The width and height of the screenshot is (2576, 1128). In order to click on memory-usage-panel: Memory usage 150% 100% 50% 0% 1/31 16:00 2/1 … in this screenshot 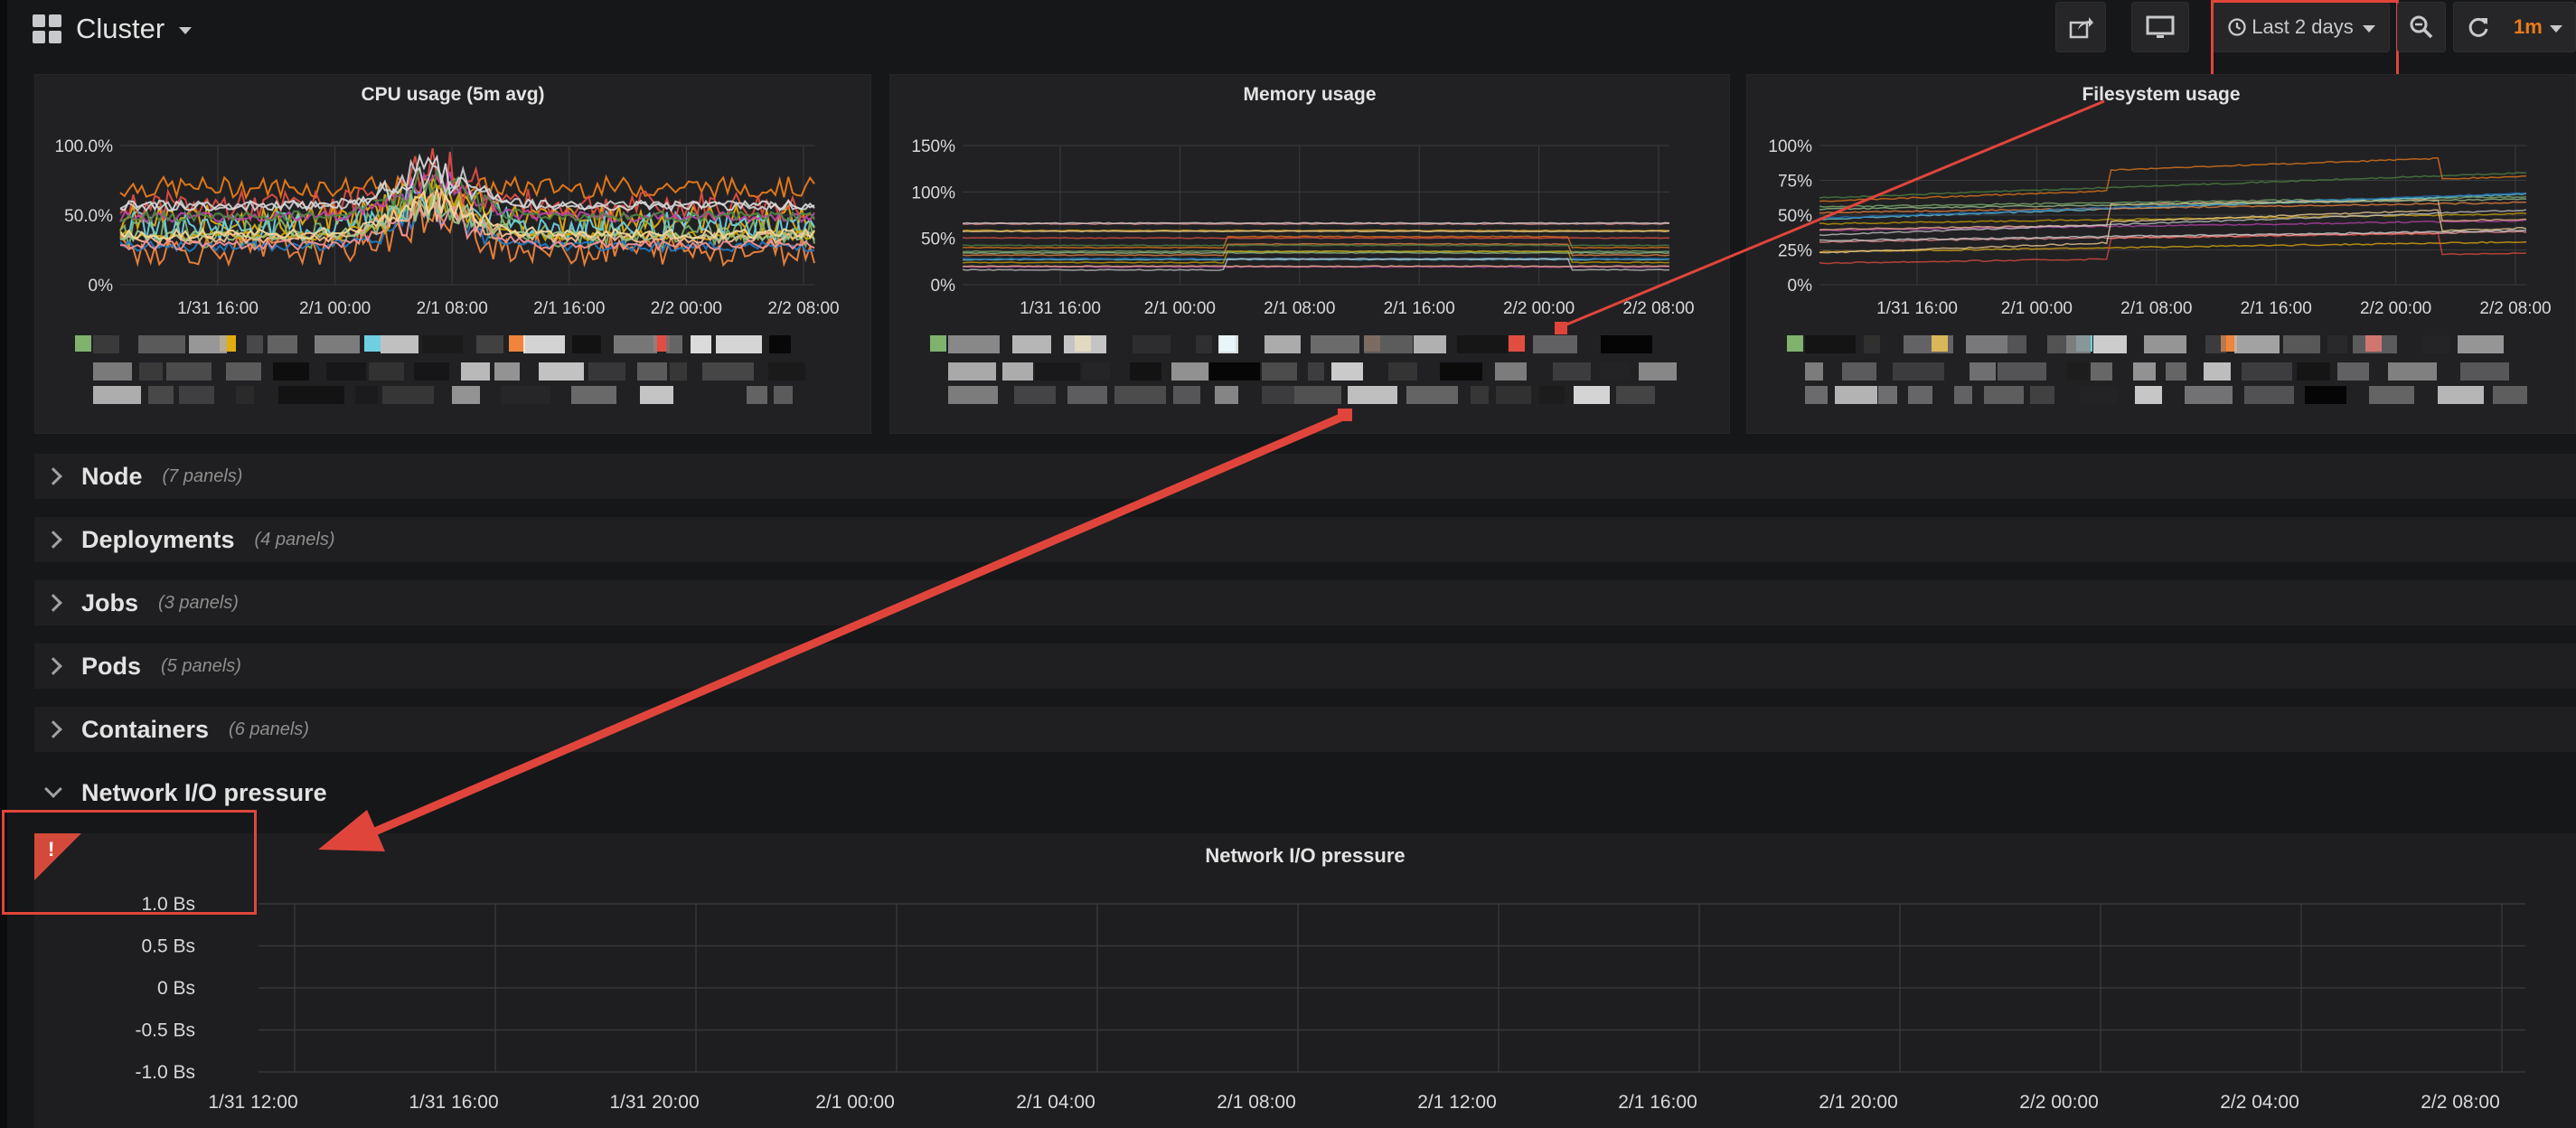, I will do `click(1309, 254)`.